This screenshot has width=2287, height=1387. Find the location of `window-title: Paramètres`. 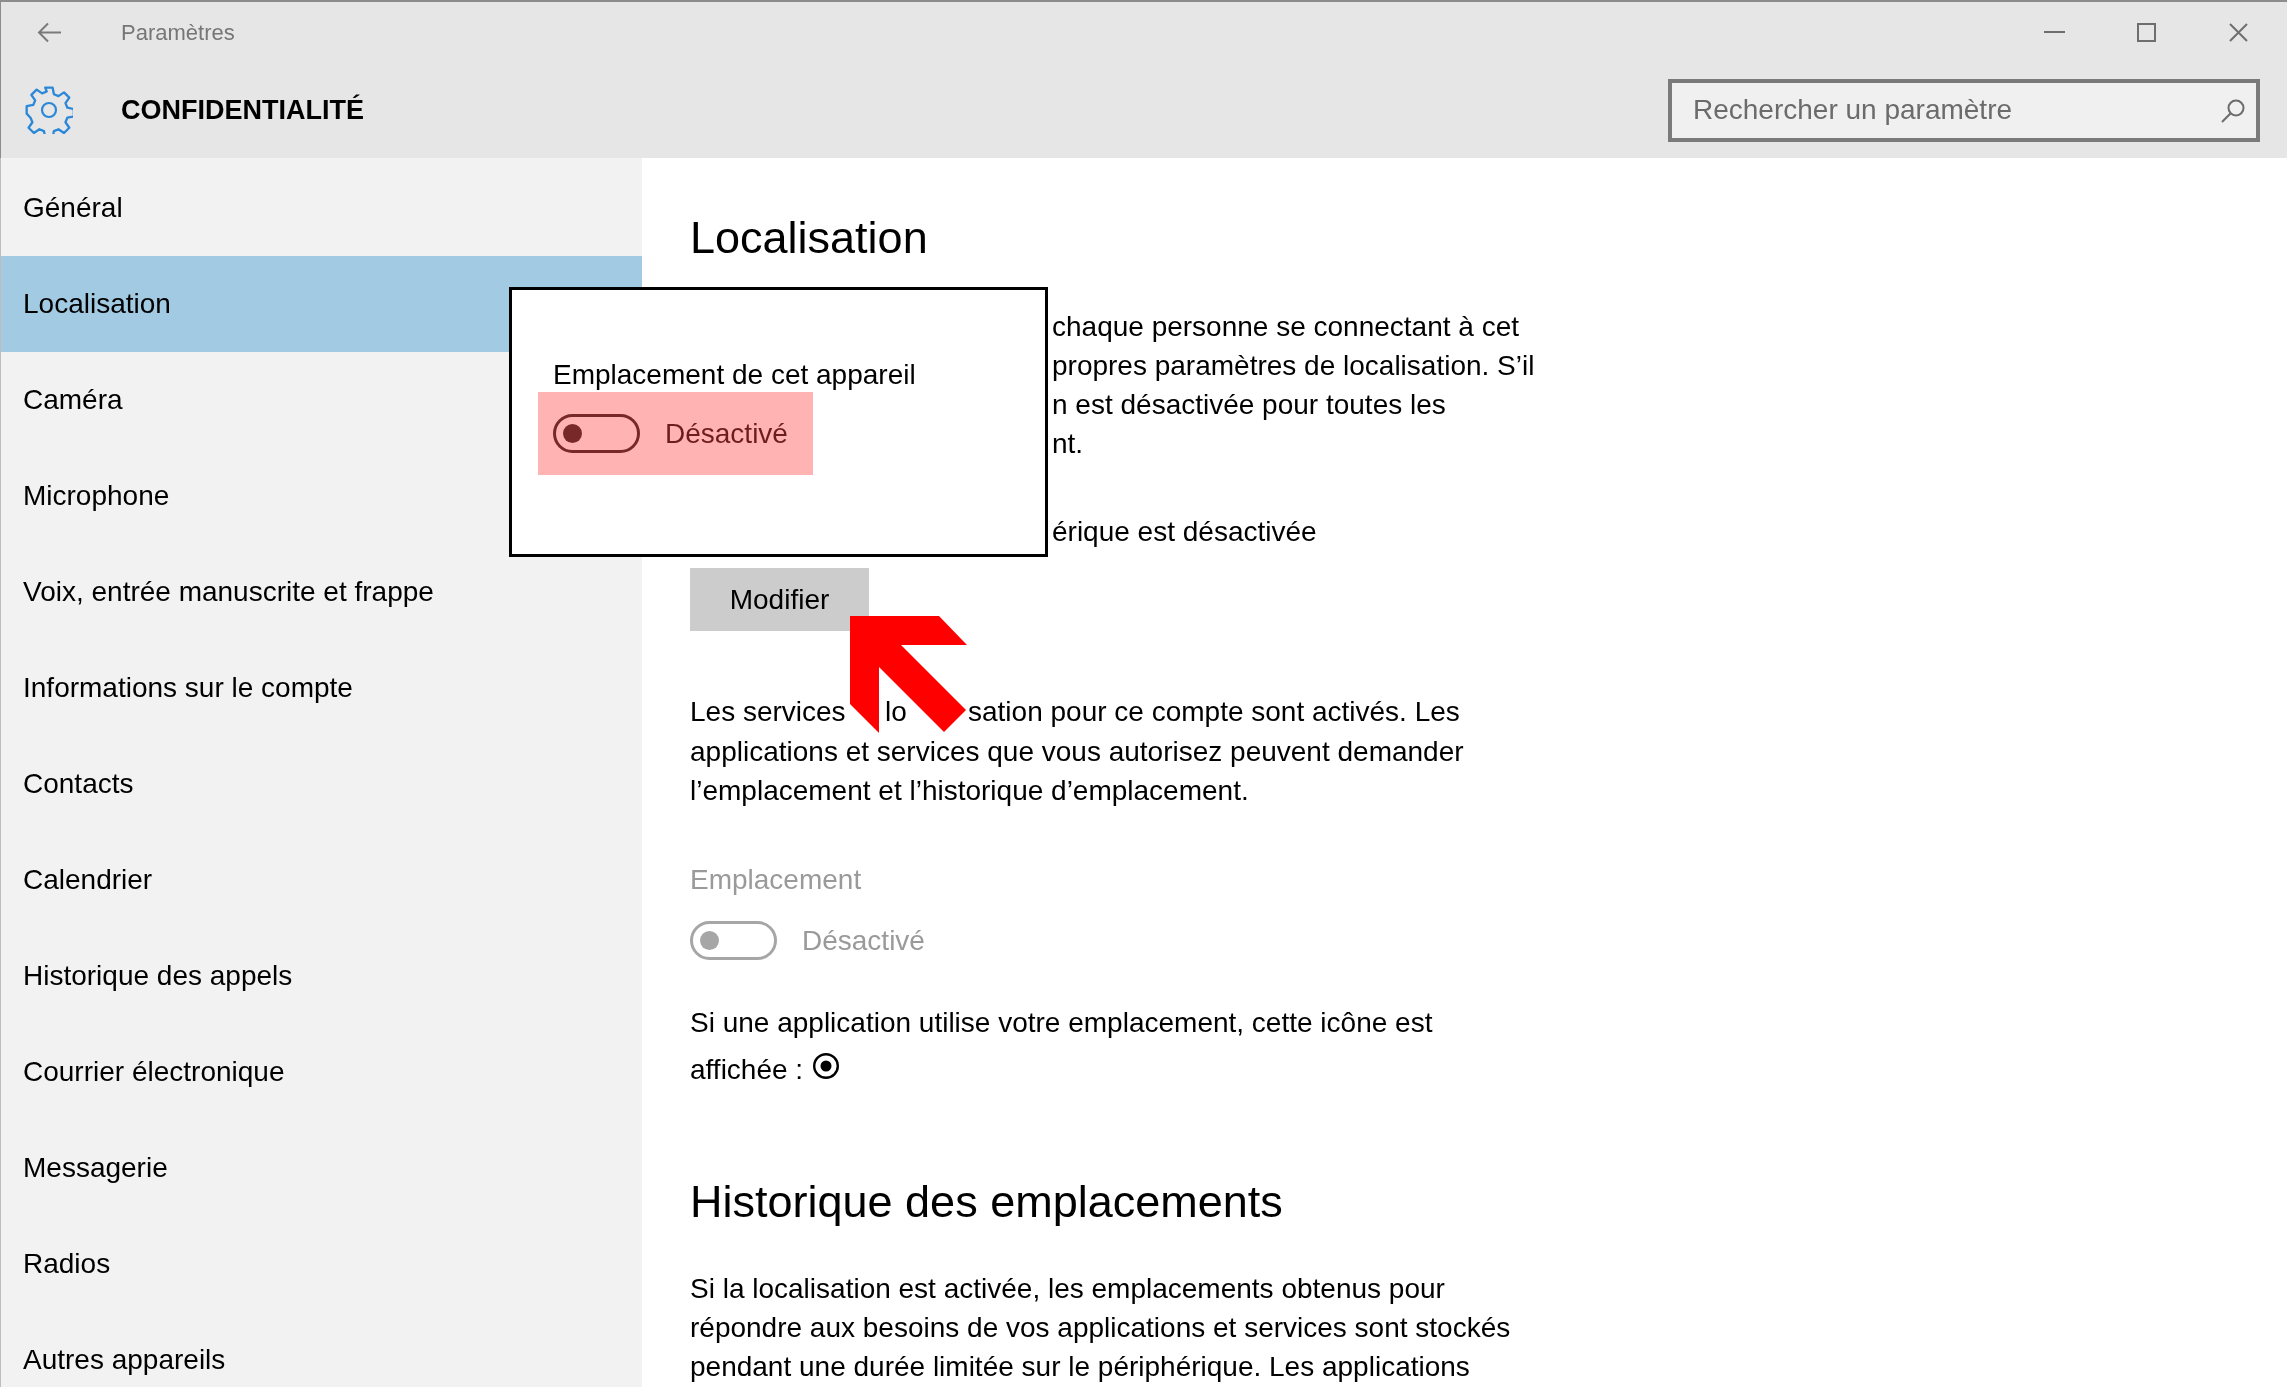

window-title: Paramètres is located at coordinates (178, 32).